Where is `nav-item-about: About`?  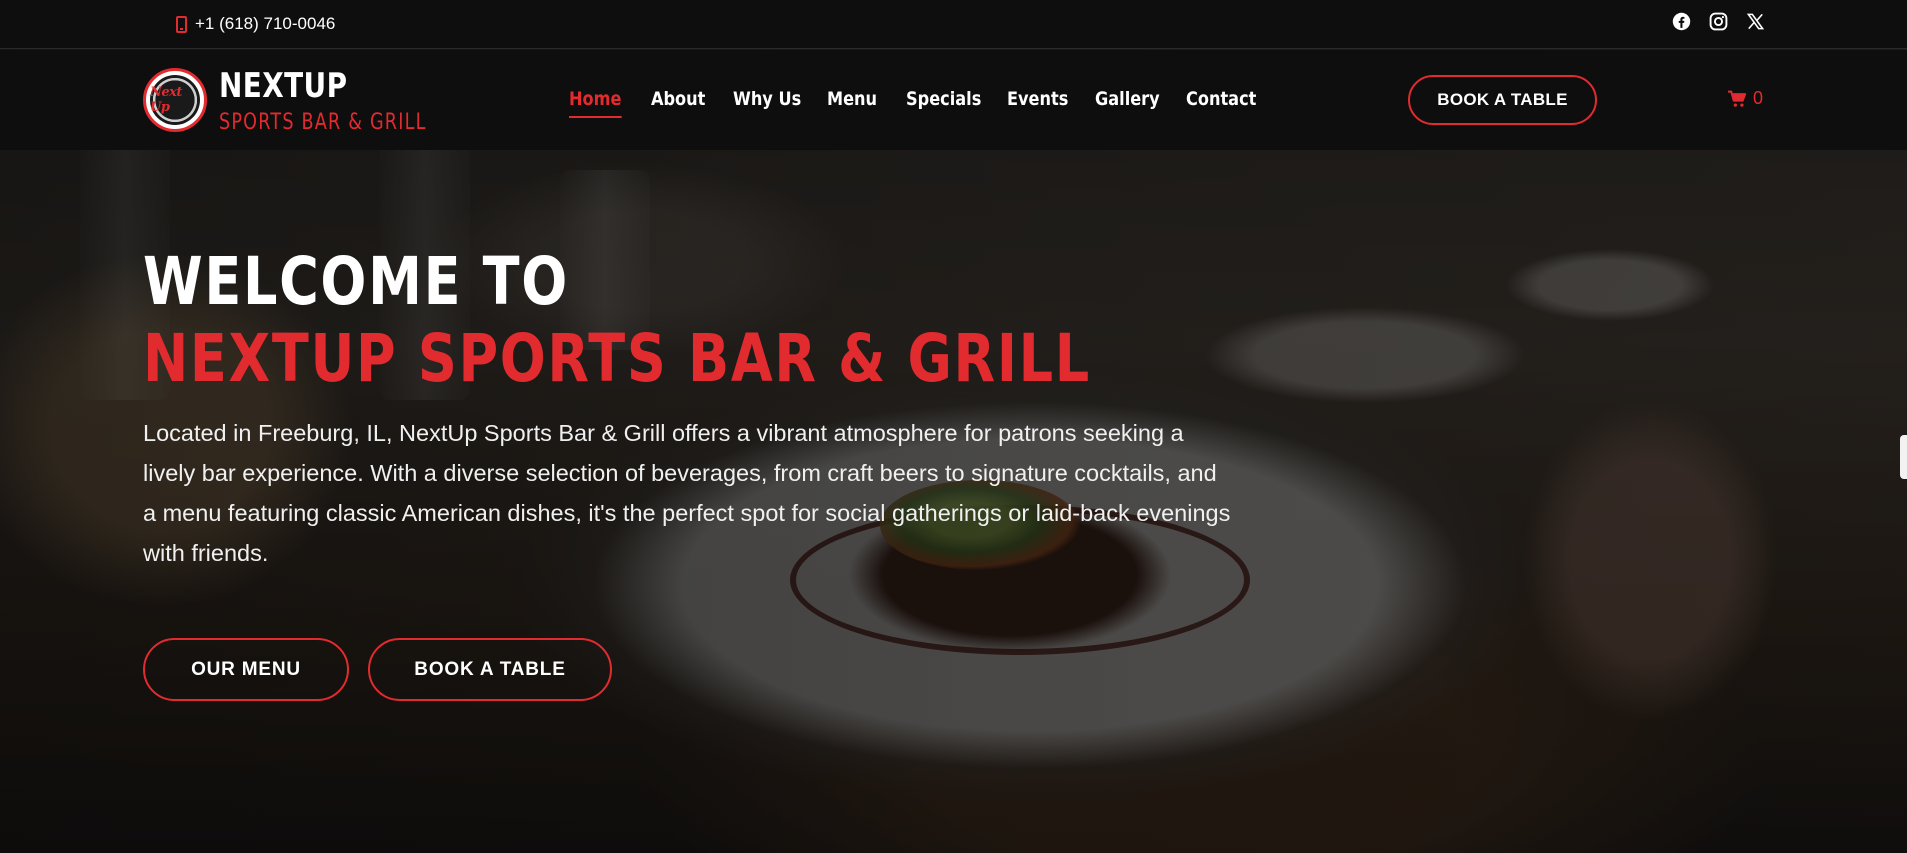 nav-item-about: About is located at coordinates (678, 99).